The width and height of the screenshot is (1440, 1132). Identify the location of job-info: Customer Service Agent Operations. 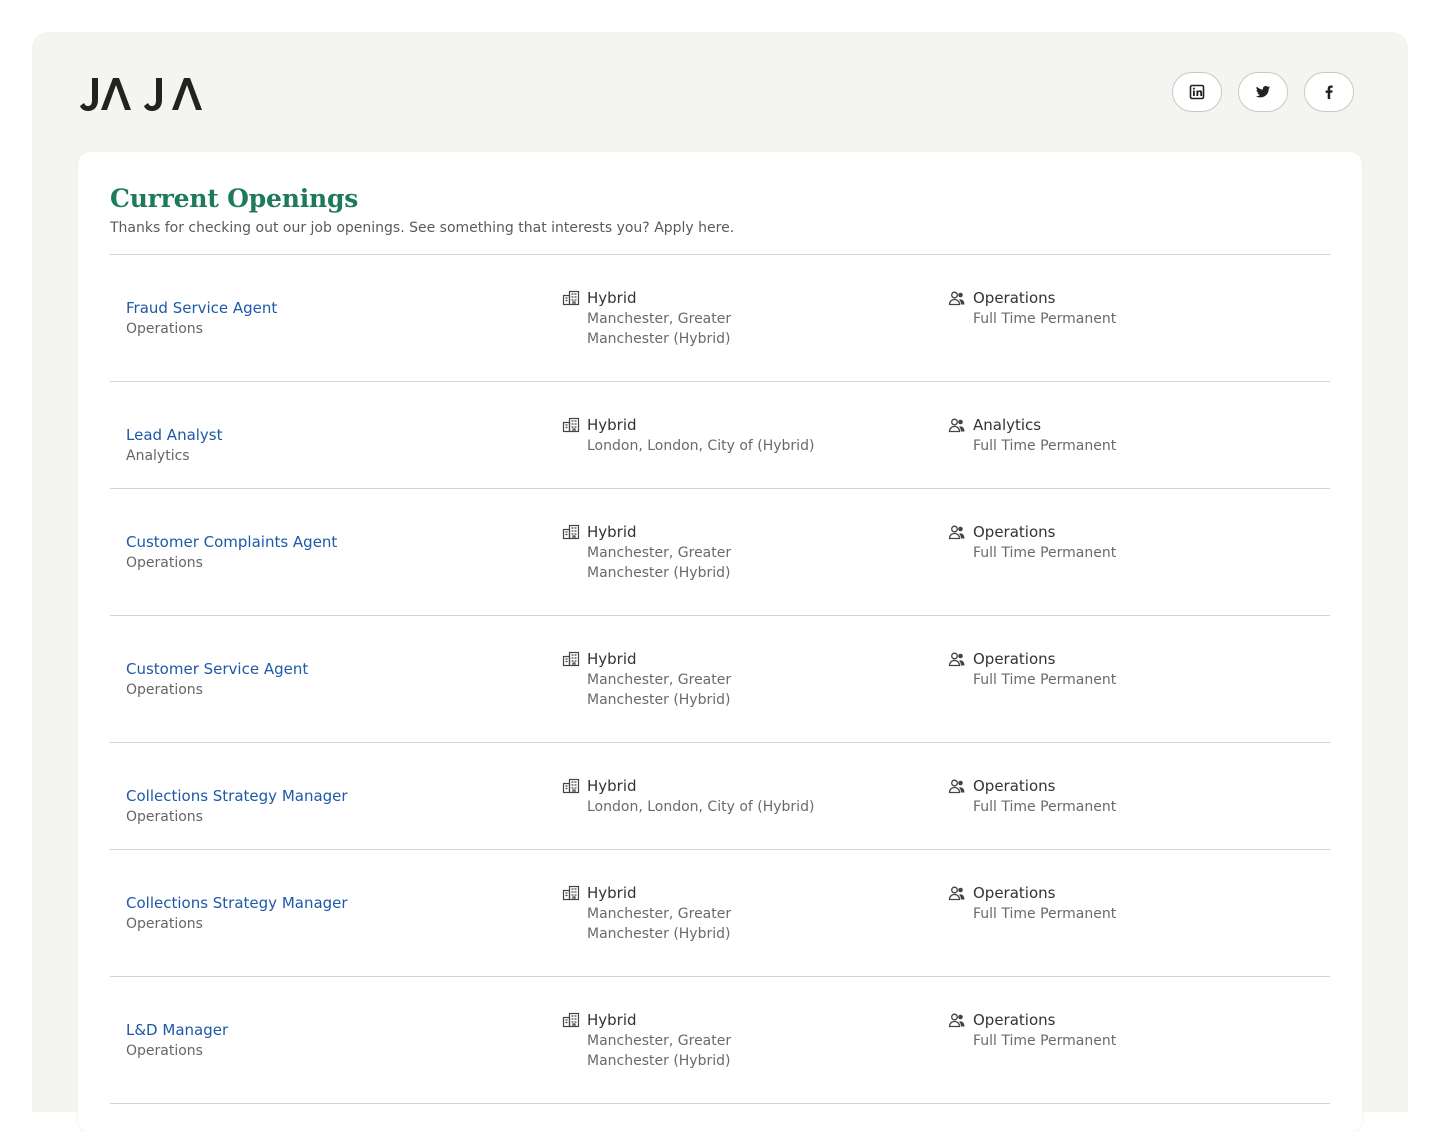
(217, 679).